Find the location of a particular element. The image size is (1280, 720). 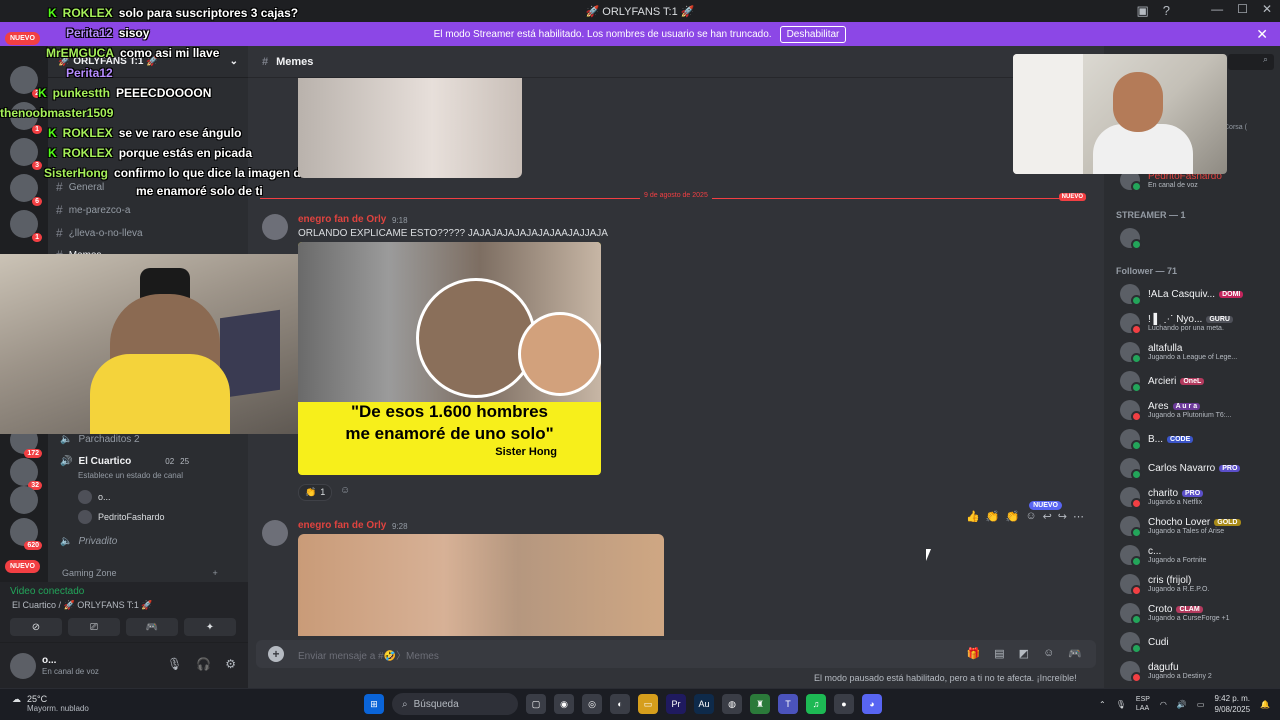

sticker-icon: ◩ is located at coordinates (1024, 653).